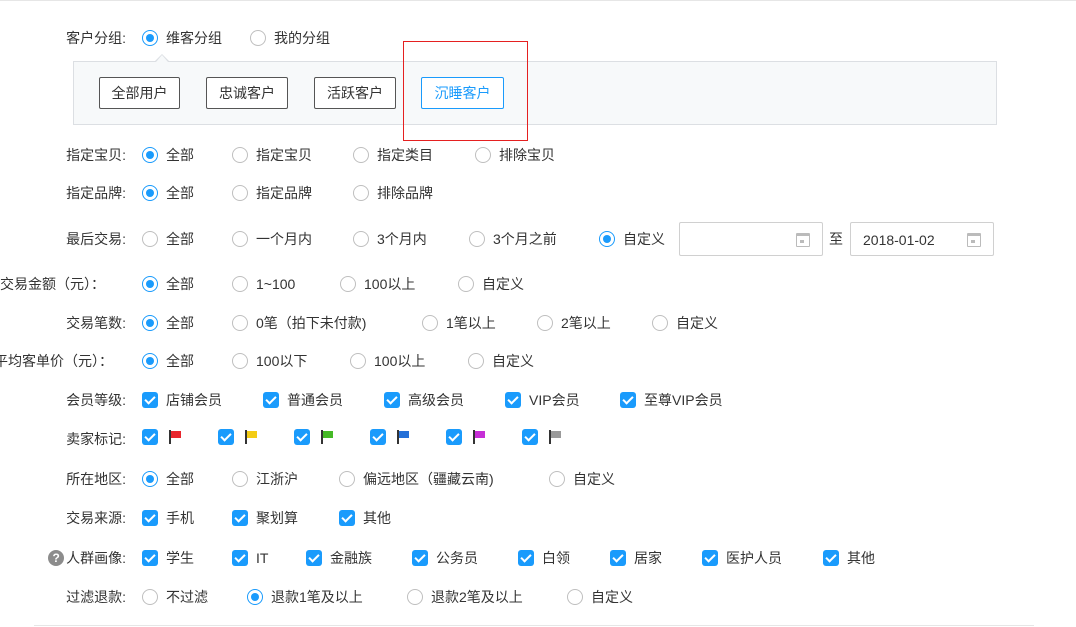 The width and height of the screenshot is (1076, 627). What do you see at coordinates (632, 239) in the screenshot?
I see `radio-last-custom: 自定义` at bounding box center [632, 239].